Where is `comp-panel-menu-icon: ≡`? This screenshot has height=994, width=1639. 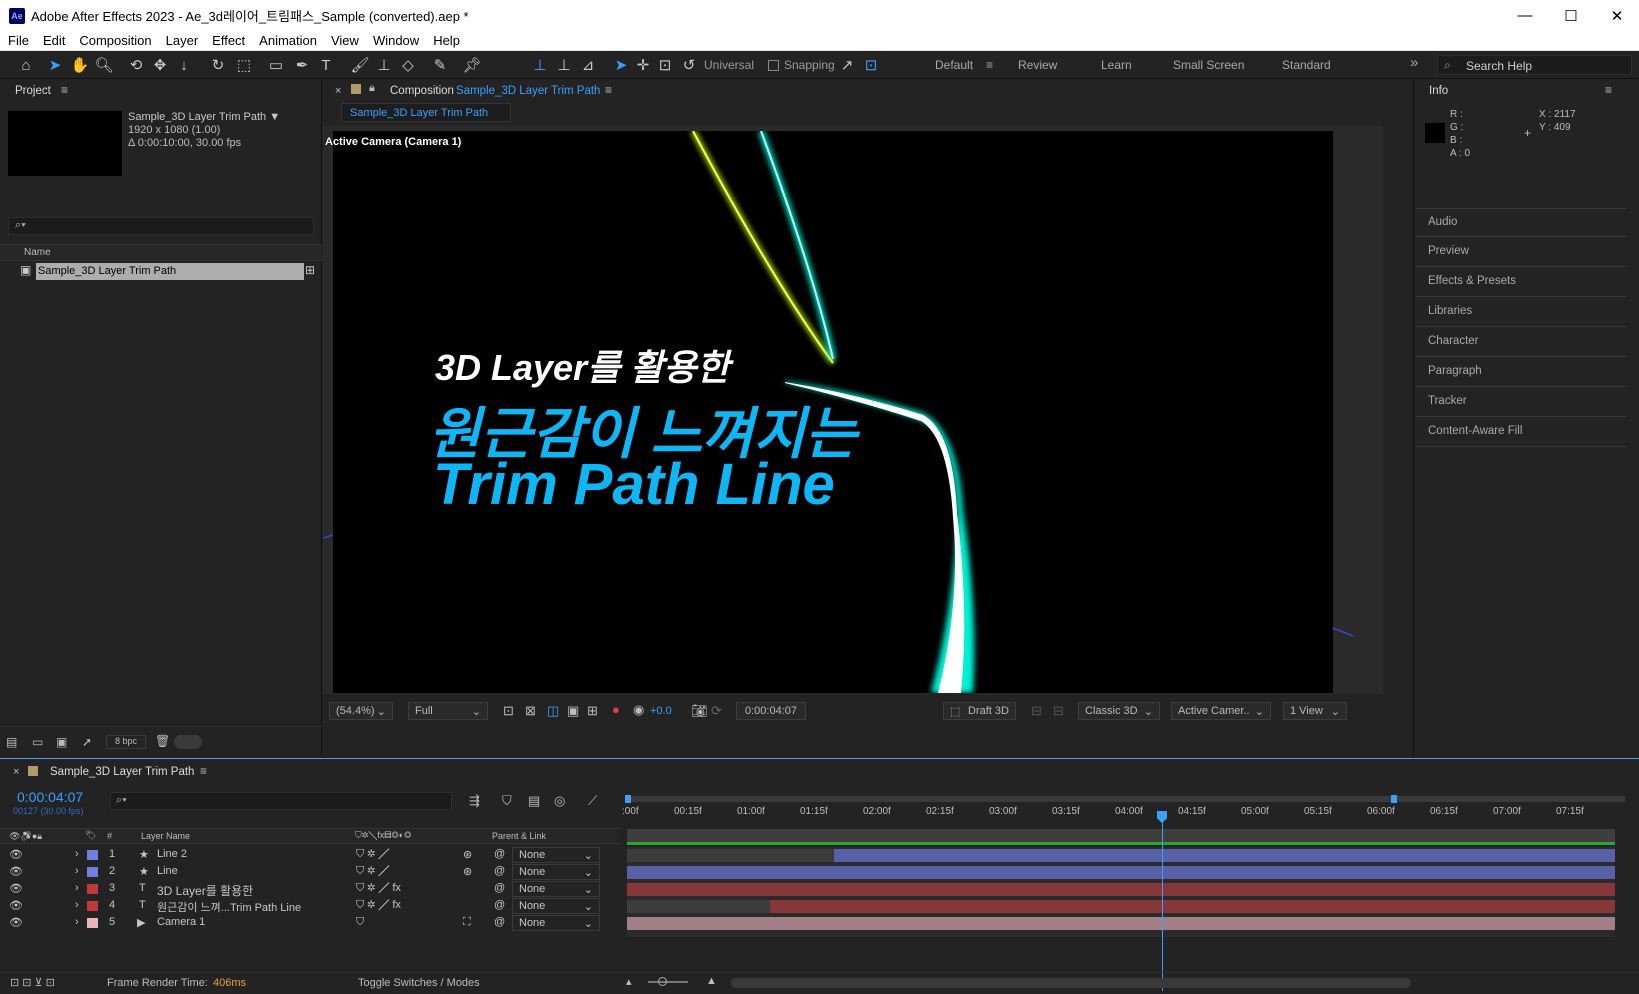 comp-panel-menu-icon: ≡ is located at coordinates (608, 90).